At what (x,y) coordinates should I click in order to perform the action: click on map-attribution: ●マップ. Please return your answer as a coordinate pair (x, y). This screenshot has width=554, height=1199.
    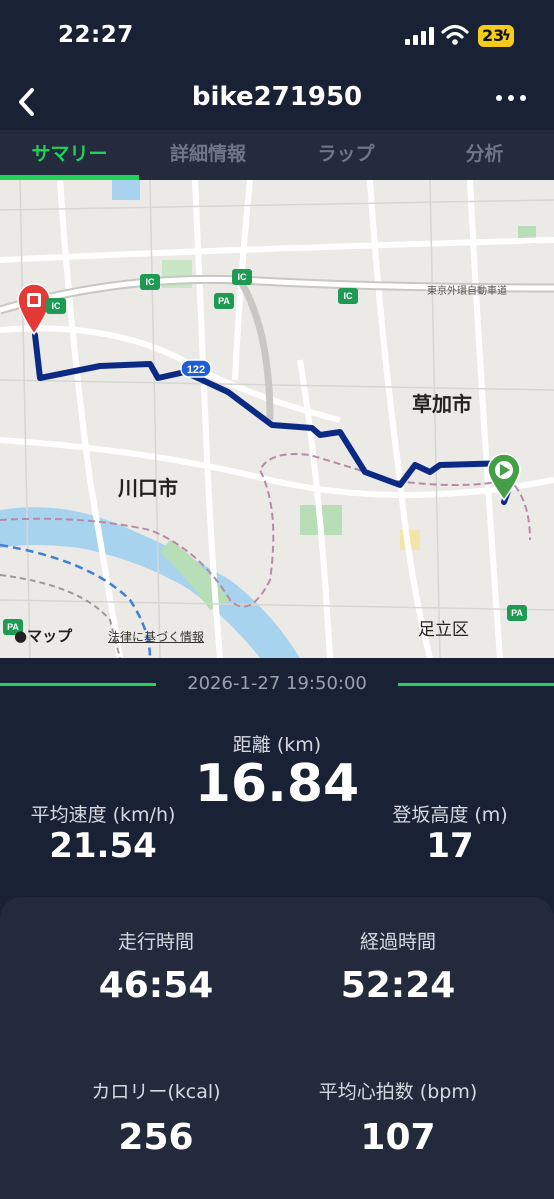
    Looking at the image, I should click on (43, 635).